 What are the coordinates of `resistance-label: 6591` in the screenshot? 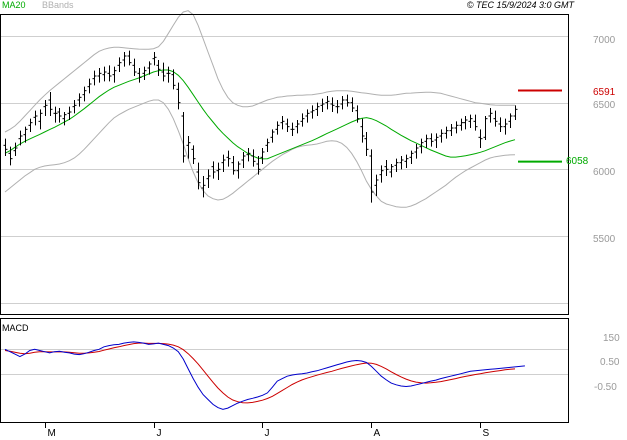 It's located at (604, 92).